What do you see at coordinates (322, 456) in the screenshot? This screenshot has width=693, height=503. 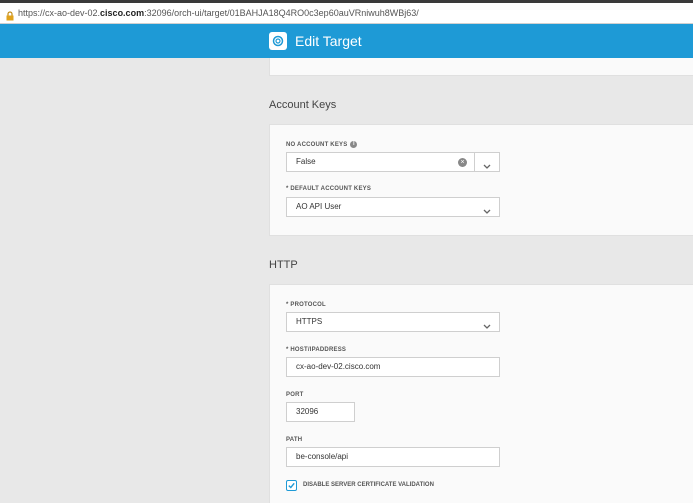 I see `path-value: be-console/api` at bounding box center [322, 456].